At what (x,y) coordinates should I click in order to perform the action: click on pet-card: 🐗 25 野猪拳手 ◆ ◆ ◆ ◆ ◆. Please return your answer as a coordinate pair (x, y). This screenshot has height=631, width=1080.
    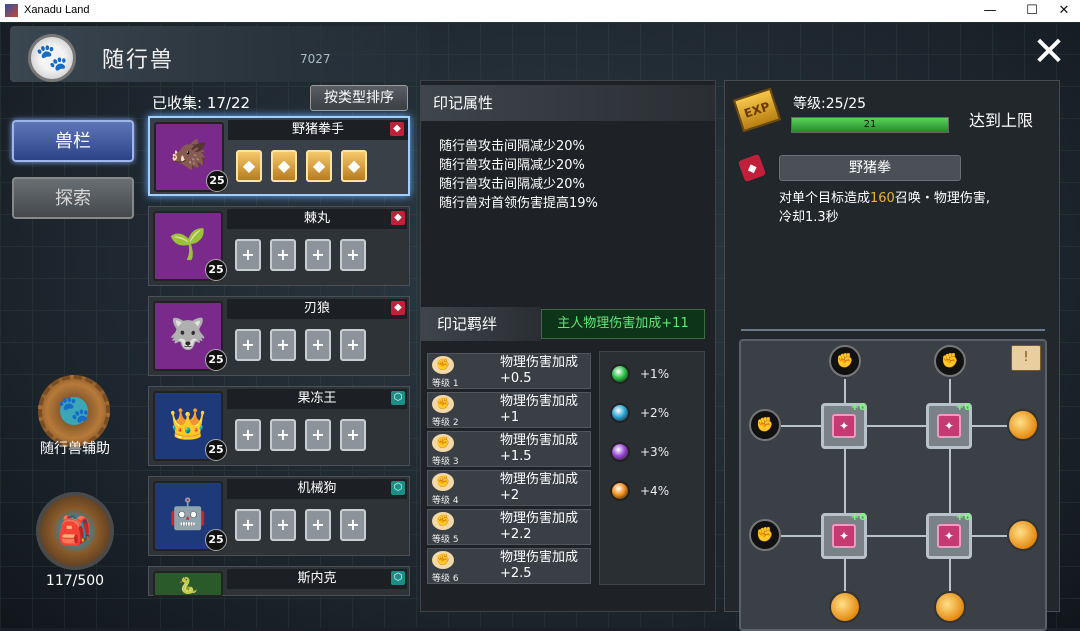
    Looking at the image, I should click on (279, 156).